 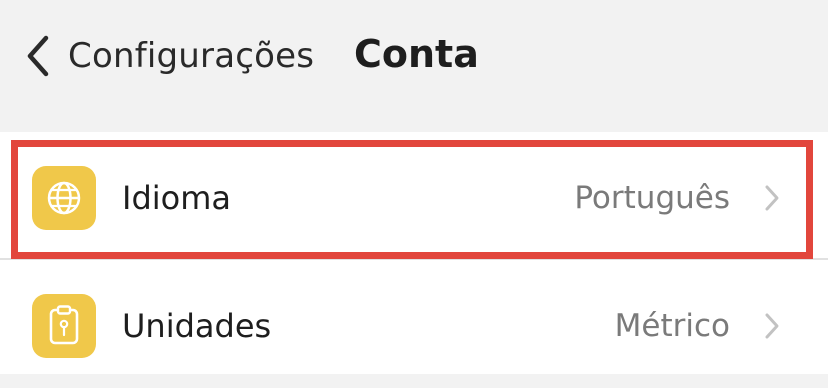 I want to click on back-button: Configurações, so click(x=168, y=56).